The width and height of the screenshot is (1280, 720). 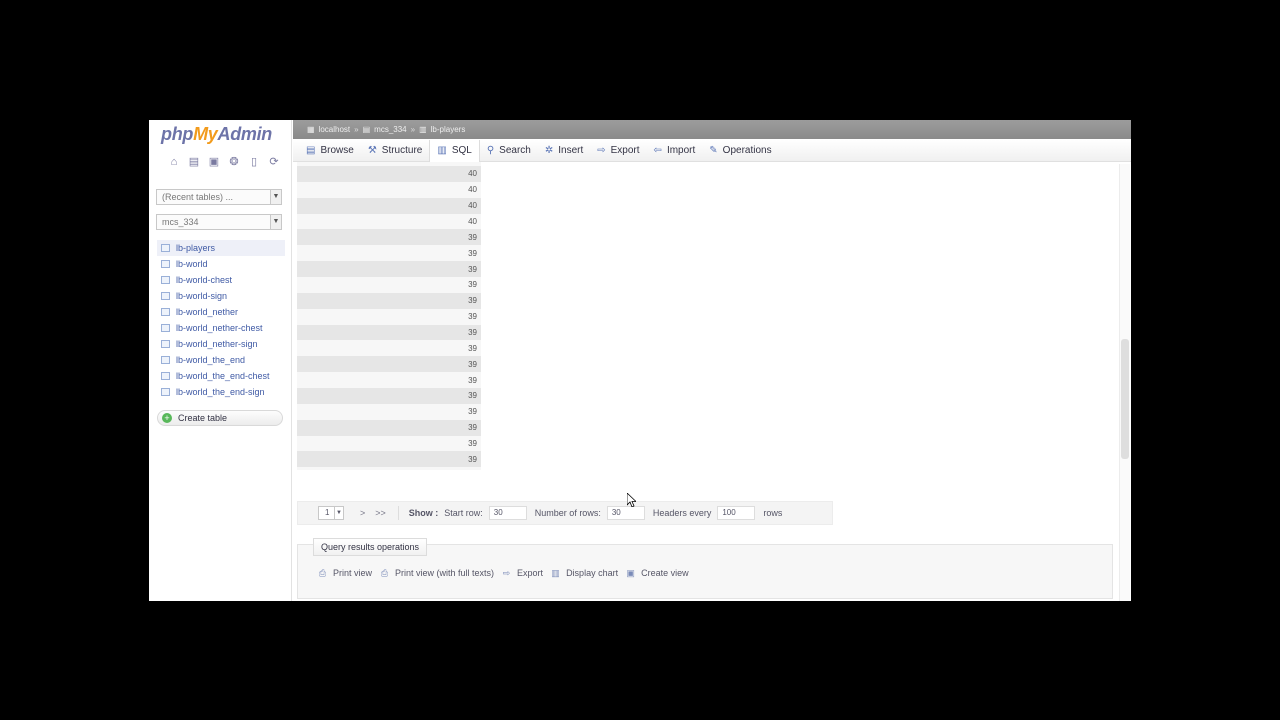 I want to click on print-view-full-link: ⎙ Print view (with full texts), so click(x=436, y=573).